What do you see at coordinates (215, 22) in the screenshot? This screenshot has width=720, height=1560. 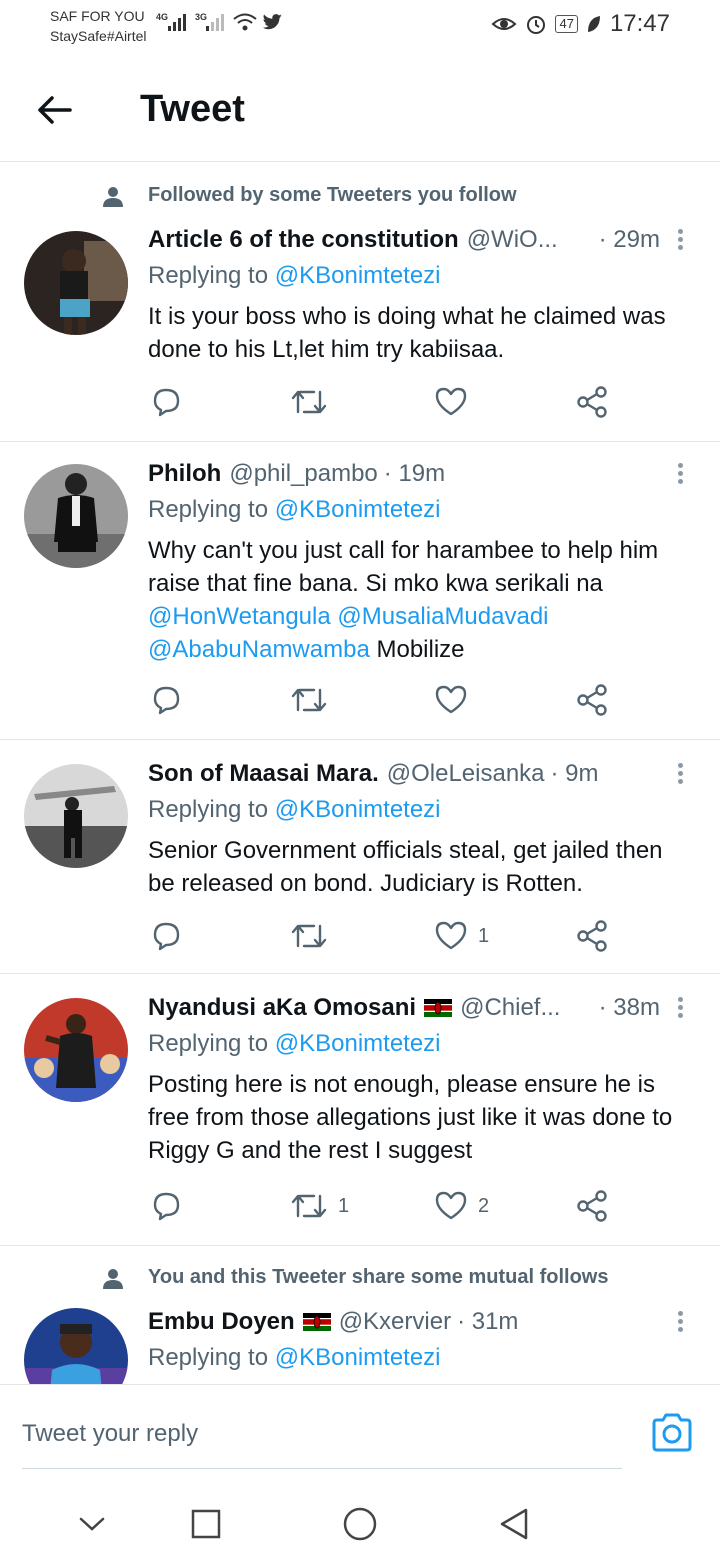 I see `signal-weak-icon` at bounding box center [215, 22].